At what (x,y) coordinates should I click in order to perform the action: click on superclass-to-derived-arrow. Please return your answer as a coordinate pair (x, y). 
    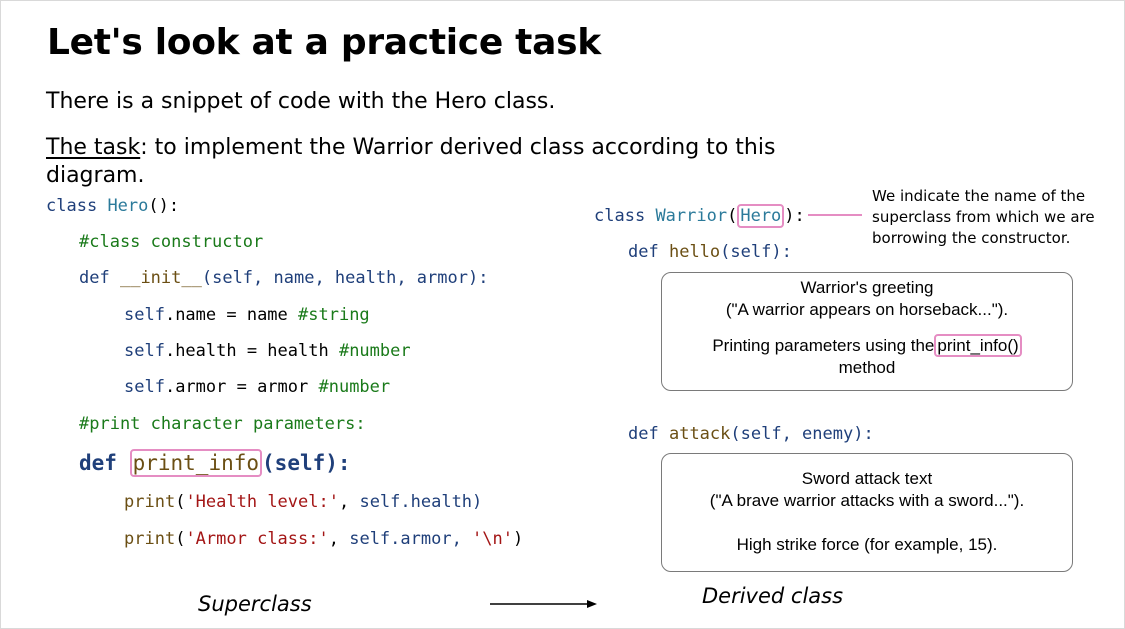
    Looking at the image, I should click on (543, 604).